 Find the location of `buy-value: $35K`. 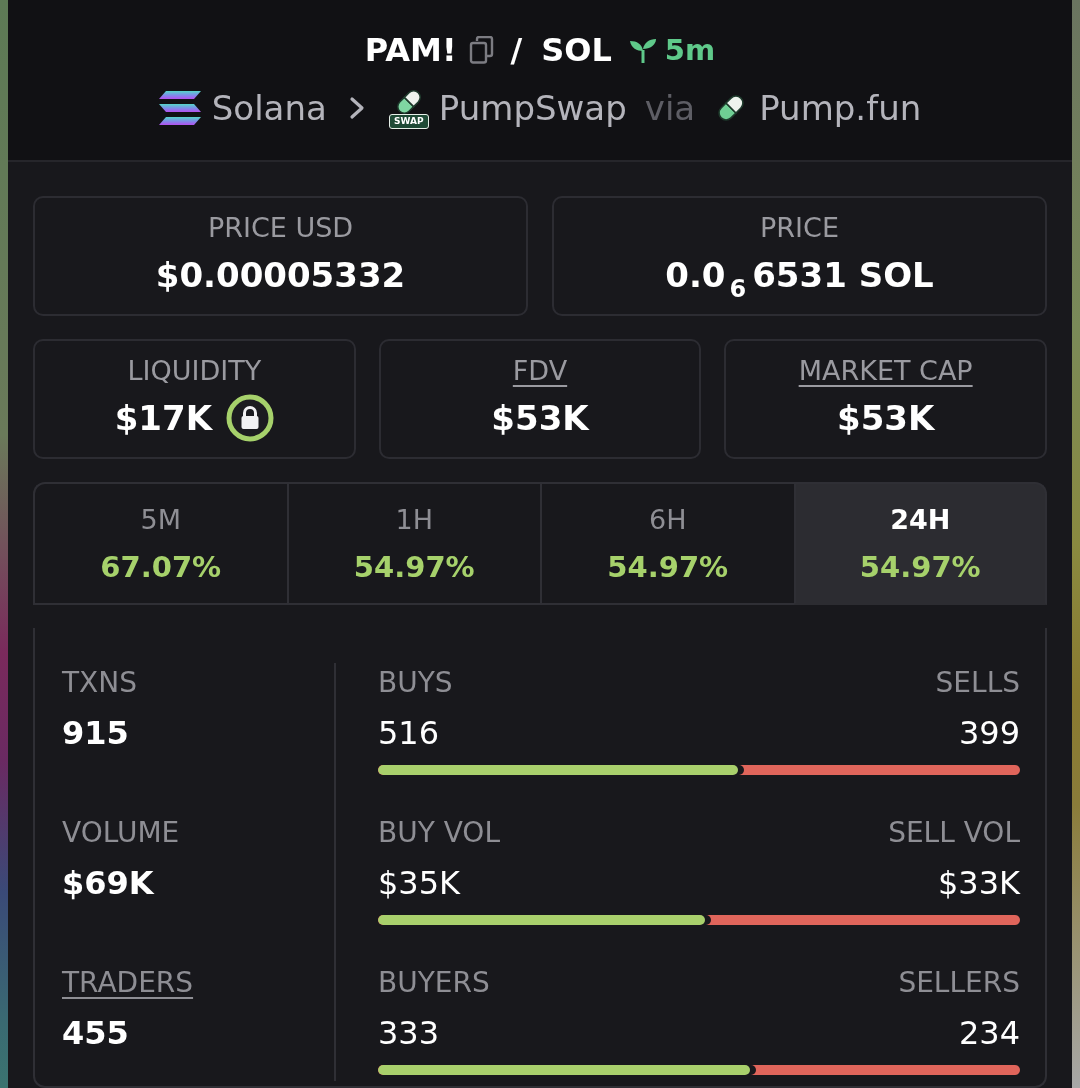

buy-value: $35K is located at coordinates (419, 883).